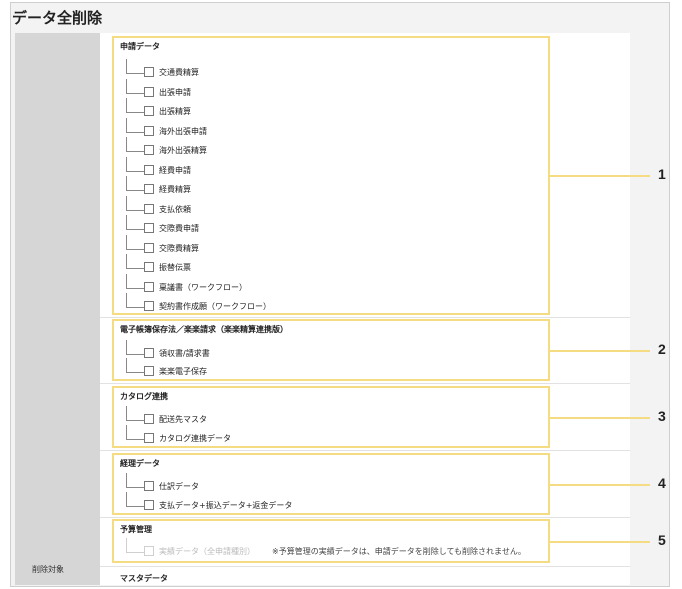  I want to click on checkbox-label: 支払データ+振込データ+返金データ, so click(226, 505).